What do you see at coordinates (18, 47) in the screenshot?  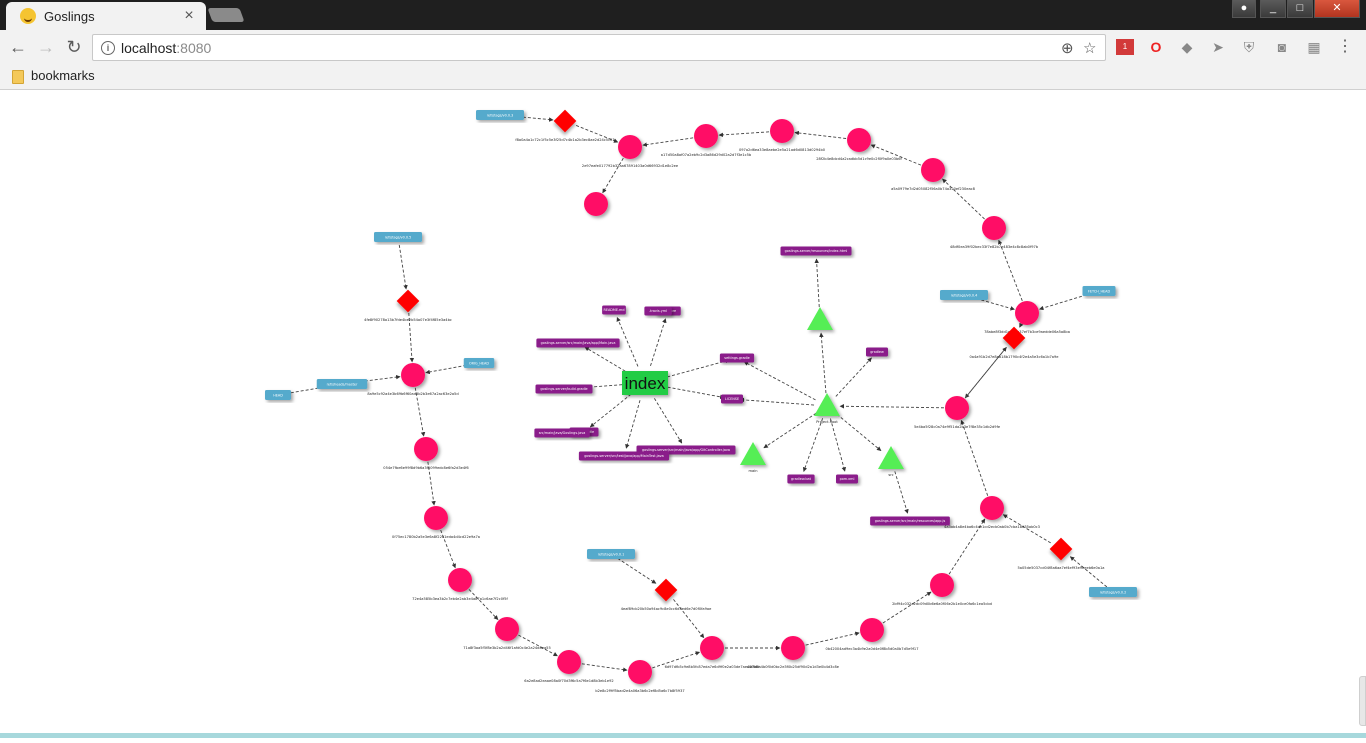 I see `back-button: ←` at bounding box center [18, 47].